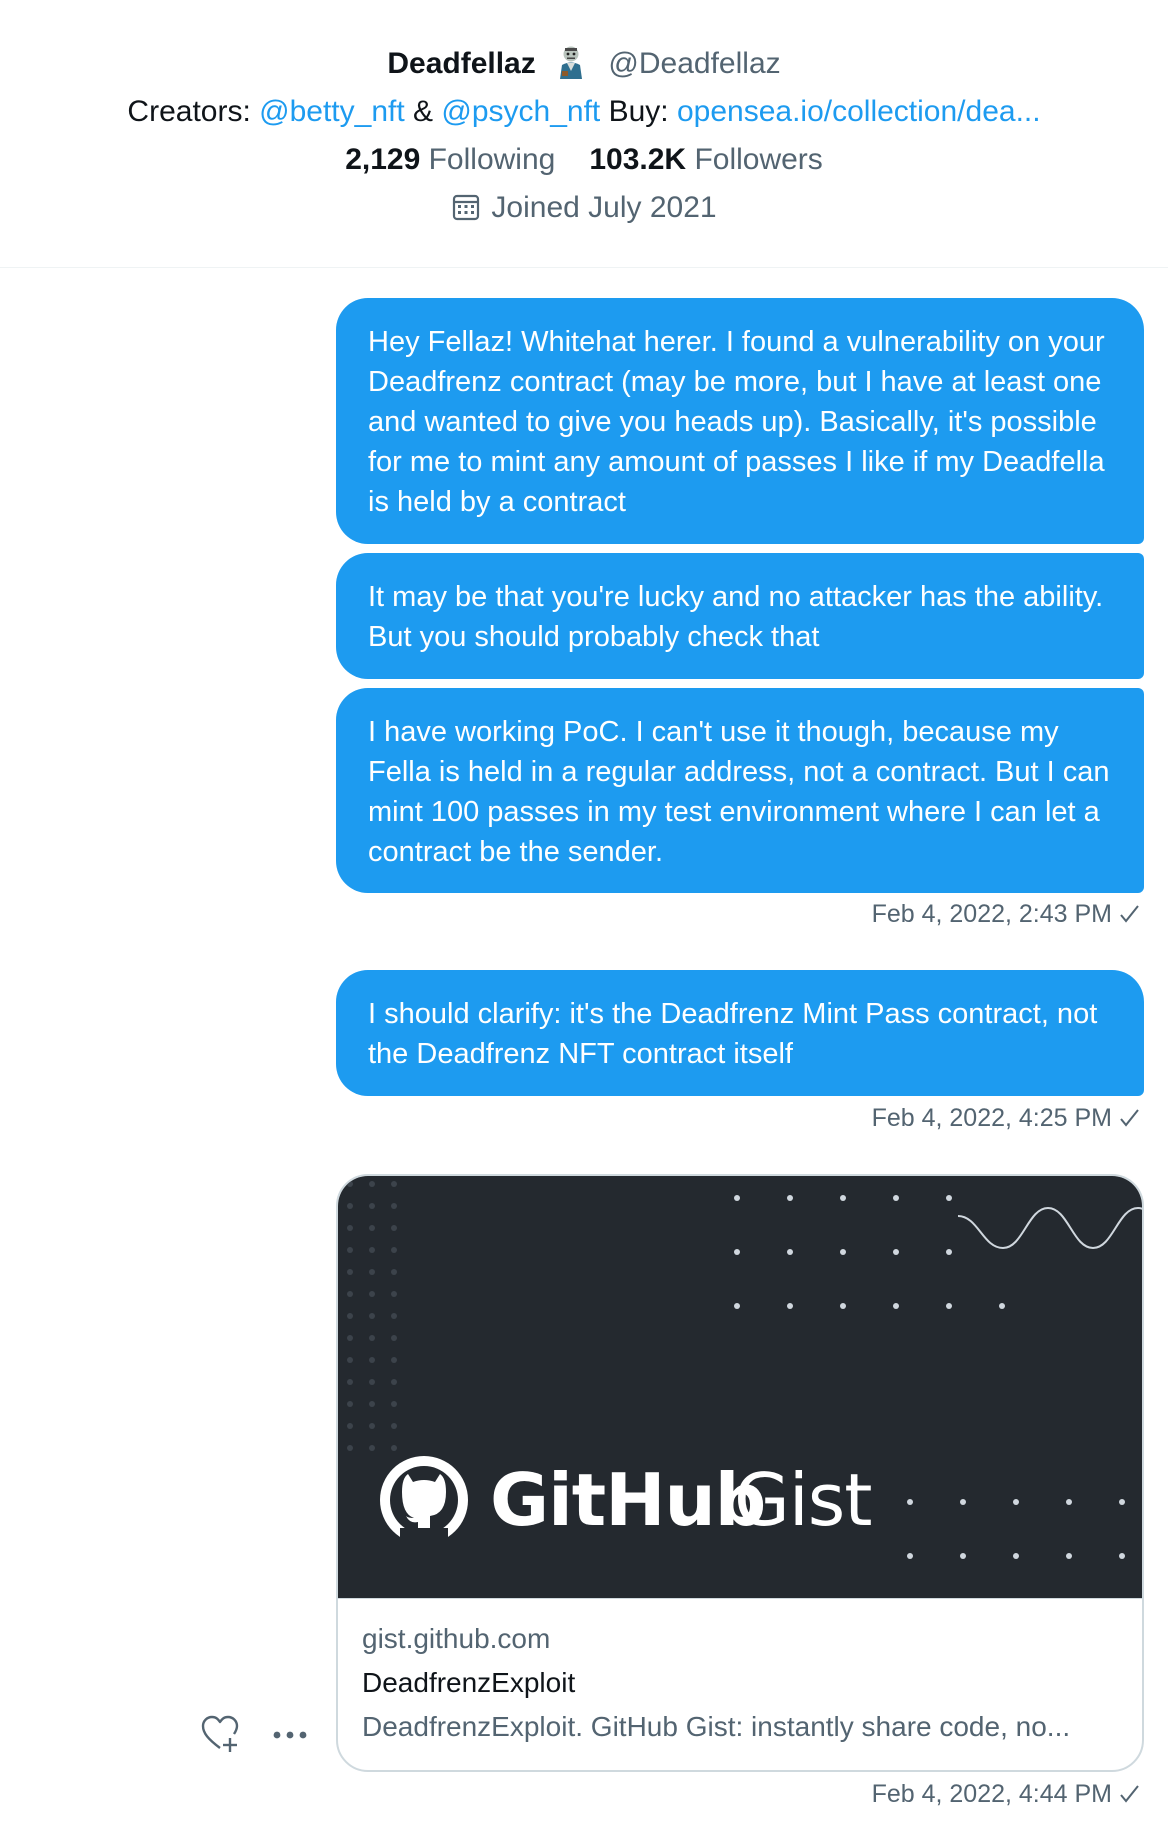 The width and height of the screenshot is (1168, 1848). What do you see at coordinates (638, 159) in the screenshot?
I see `followers-count: 103.2K` at bounding box center [638, 159].